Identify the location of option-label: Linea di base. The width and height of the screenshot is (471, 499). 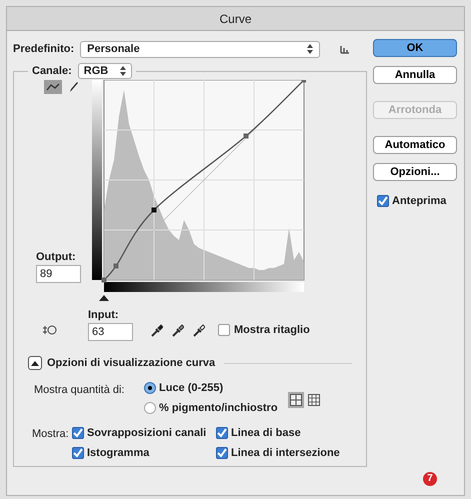
(266, 433).